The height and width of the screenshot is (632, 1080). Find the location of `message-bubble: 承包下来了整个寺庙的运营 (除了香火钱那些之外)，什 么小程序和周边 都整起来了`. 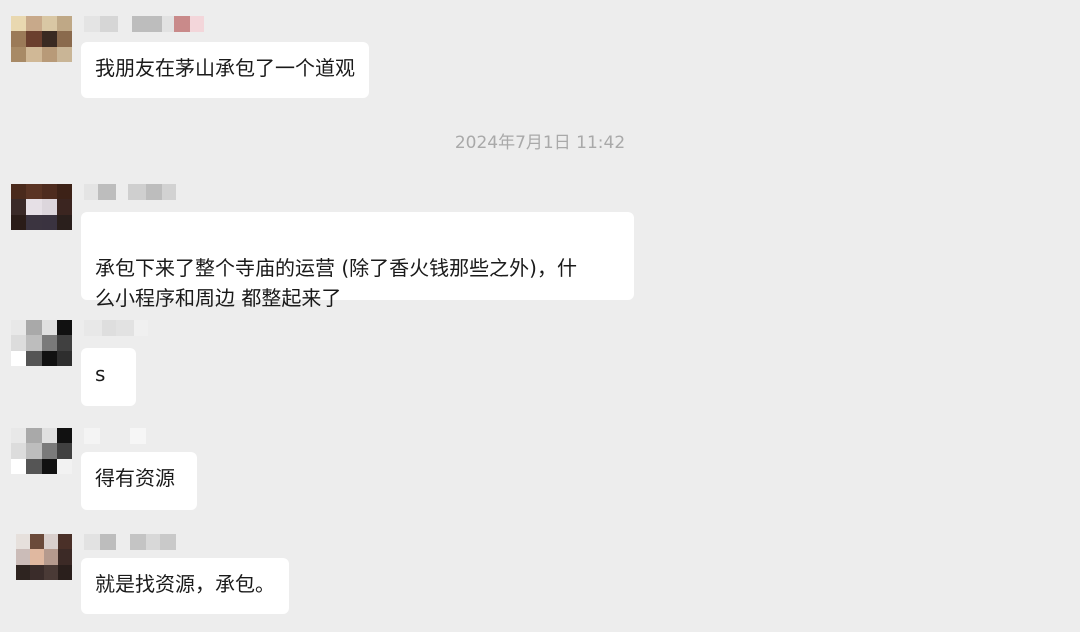

message-bubble: 承包下来了整个寺庙的运营 (除了香火钱那些之外)，什 么小程序和周边 都整起来了 is located at coordinates (357, 261).